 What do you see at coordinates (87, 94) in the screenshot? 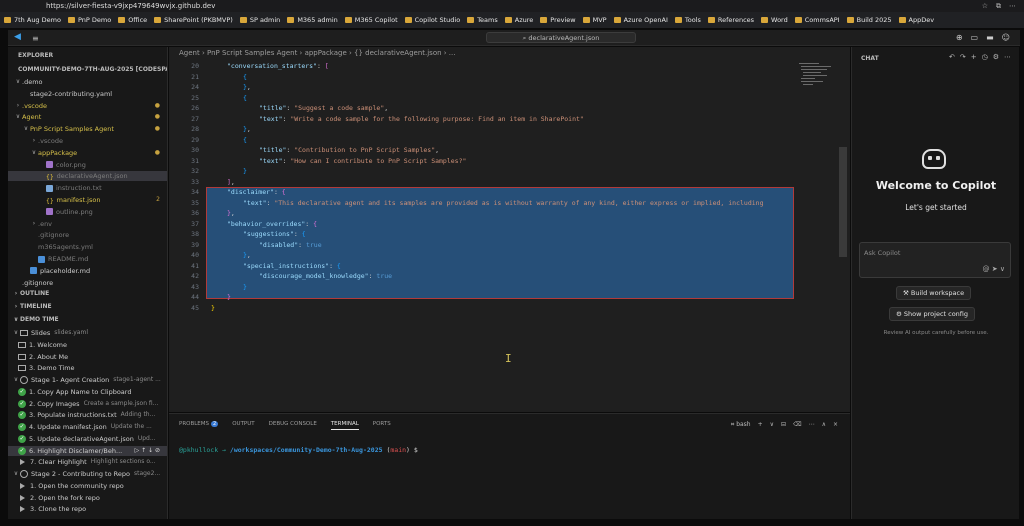
I see `tree-item: stage2-contributing.yaml` at bounding box center [87, 94].